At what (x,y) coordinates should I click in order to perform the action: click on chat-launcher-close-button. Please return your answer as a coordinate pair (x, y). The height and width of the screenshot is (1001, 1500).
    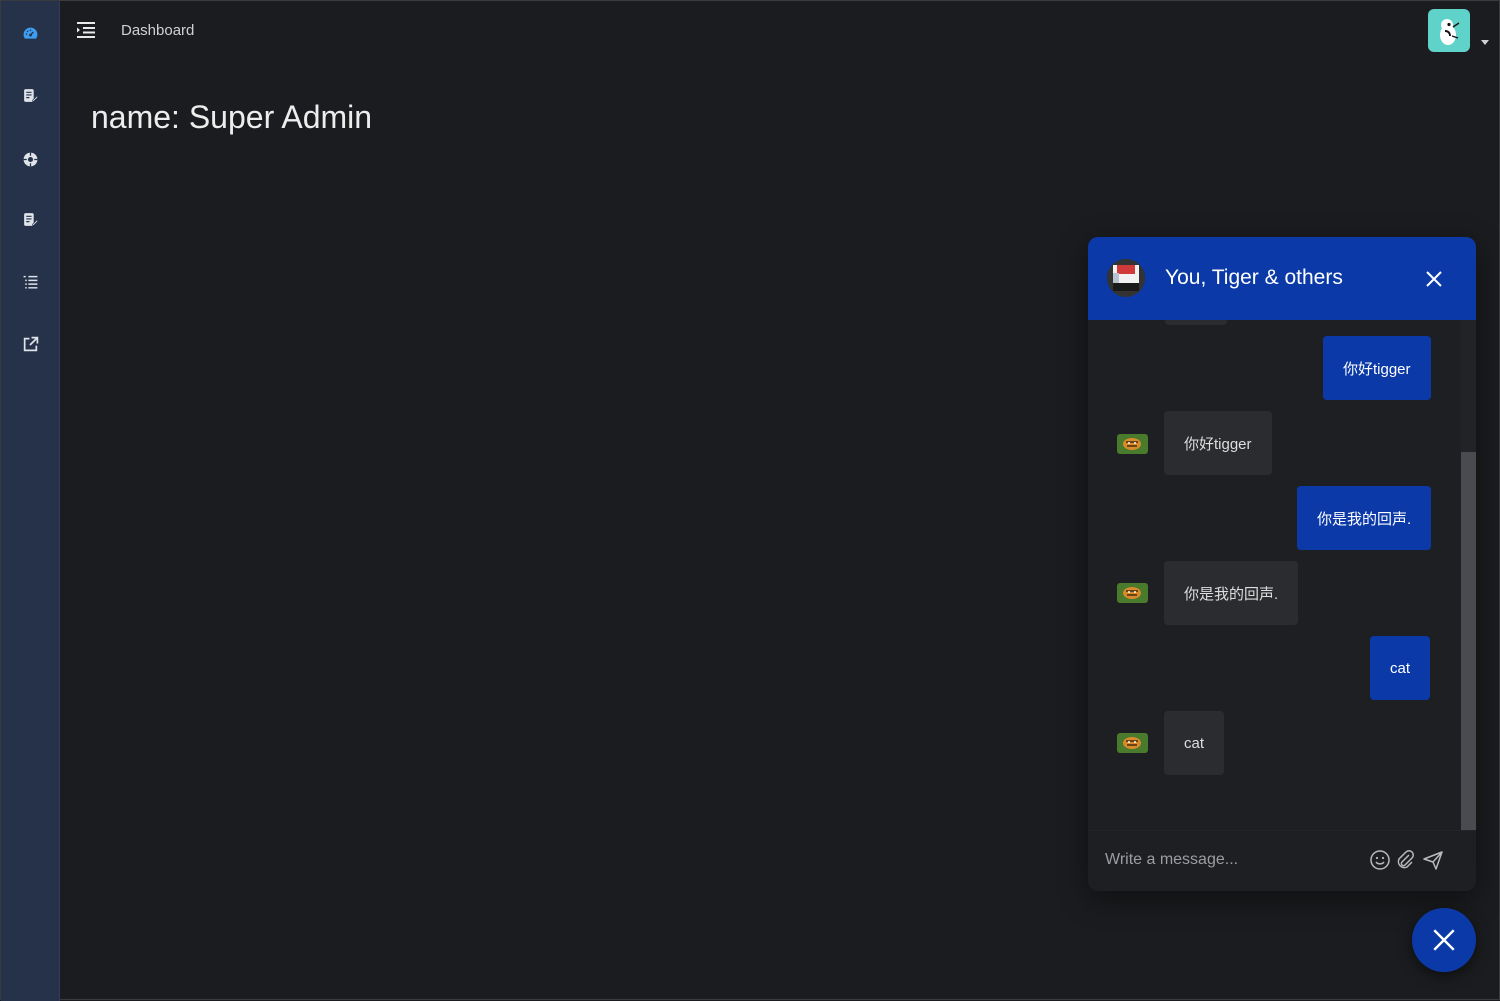
    Looking at the image, I should click on (1444, 940).